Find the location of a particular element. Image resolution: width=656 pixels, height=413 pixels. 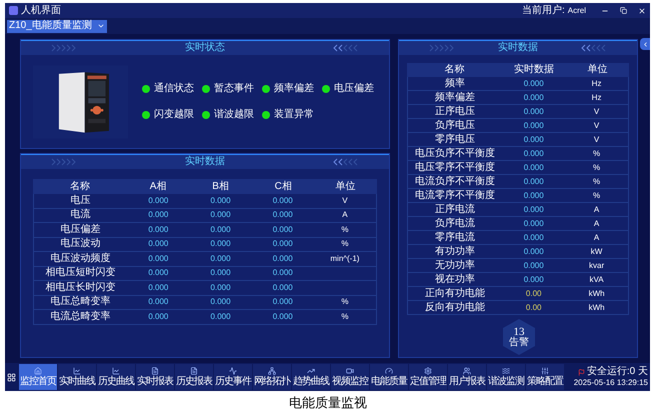

close-icon is located at coordinates (642, 10).